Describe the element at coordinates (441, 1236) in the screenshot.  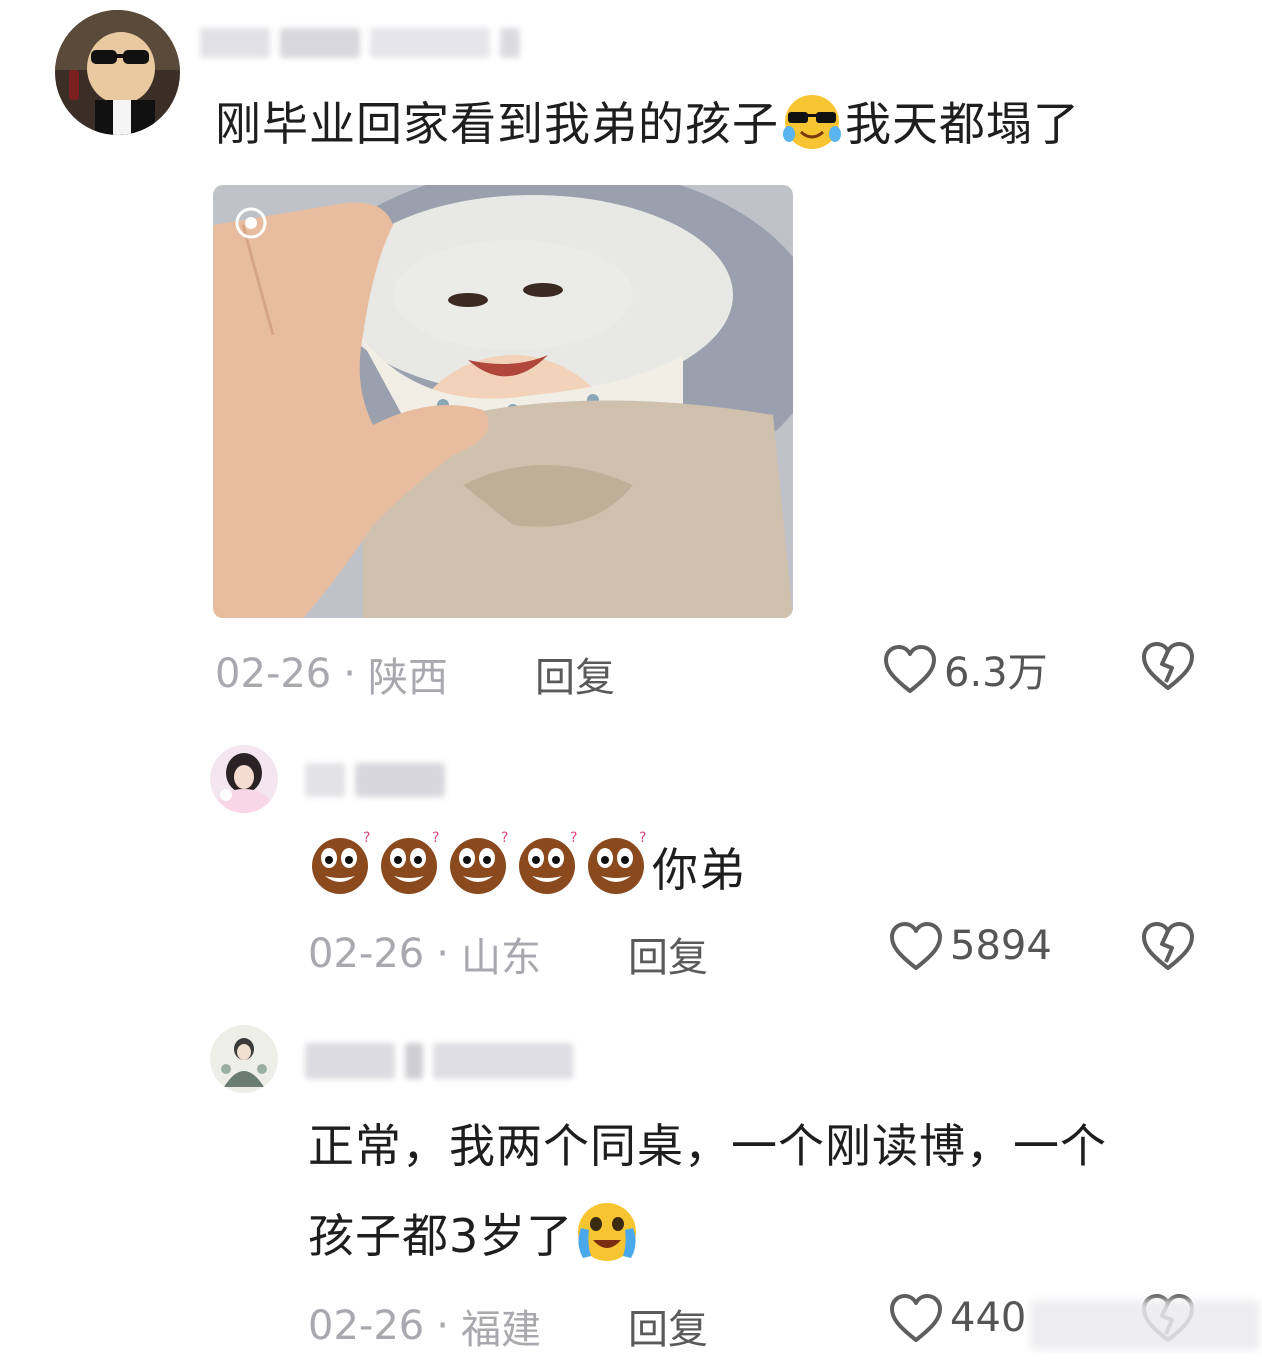
I see `comment-text-line2-text: 孩子都3岁了` at that location.